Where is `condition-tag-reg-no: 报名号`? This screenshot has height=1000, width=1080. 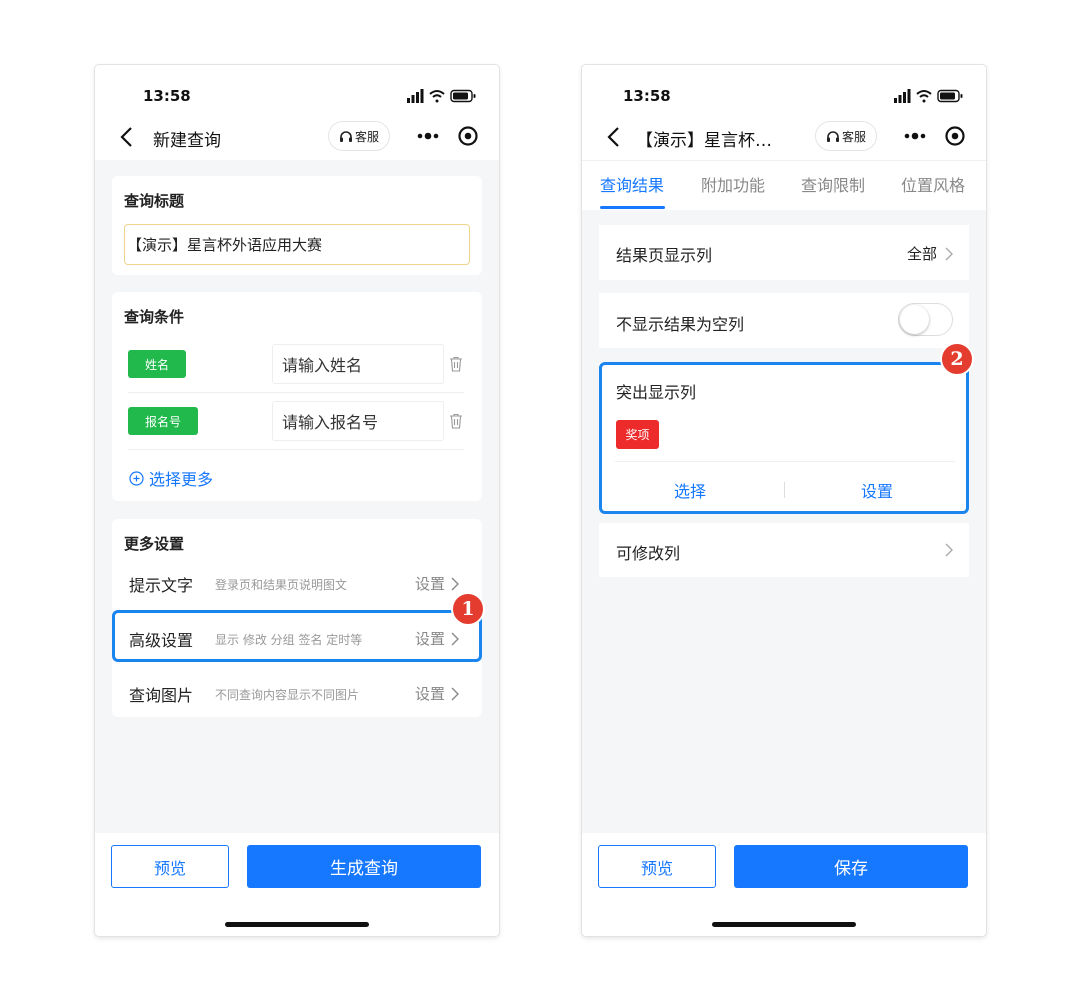
condition-tag-reg-no: 报名号 is located at coordinates (163, 421).